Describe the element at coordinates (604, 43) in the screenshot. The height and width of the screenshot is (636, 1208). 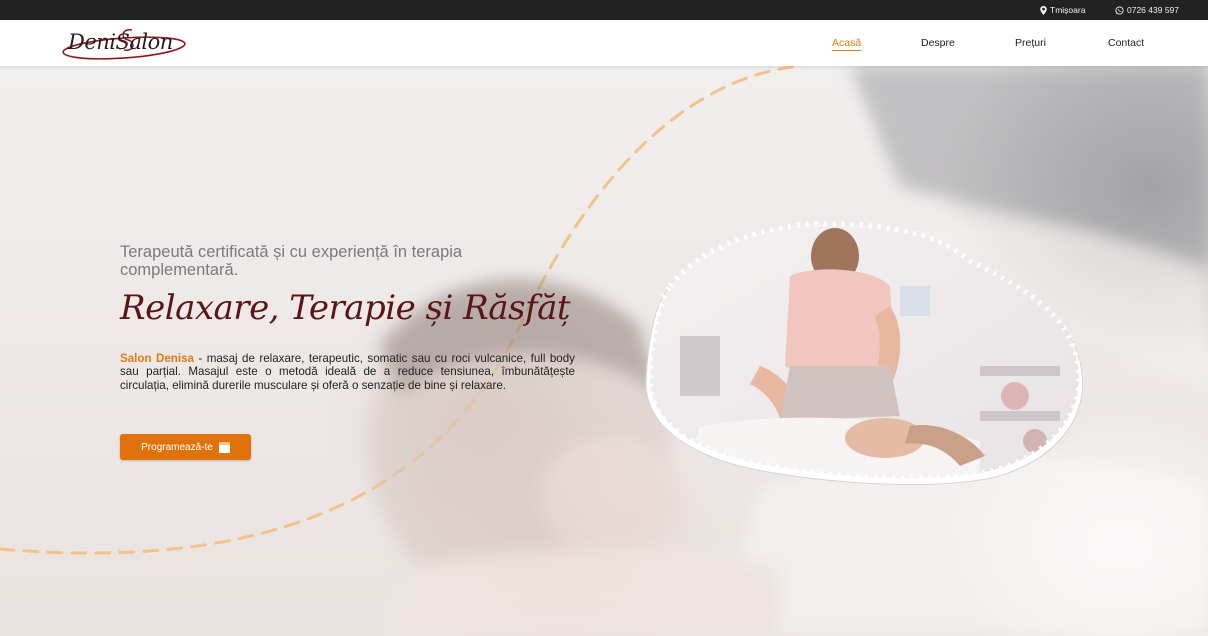
I see `site-header: DeniSalon Acasă Despre Prețuri Contact` at that location.